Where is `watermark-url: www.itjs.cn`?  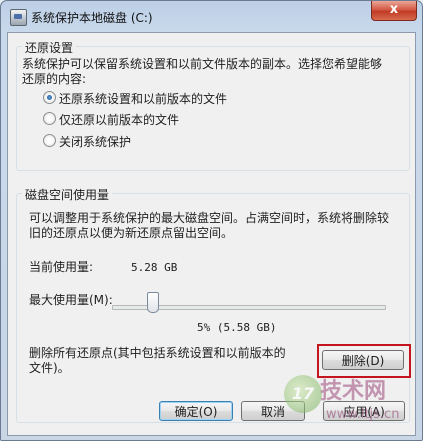 watermark-url: www.itjs.cn is located at coordinates (363, 414).